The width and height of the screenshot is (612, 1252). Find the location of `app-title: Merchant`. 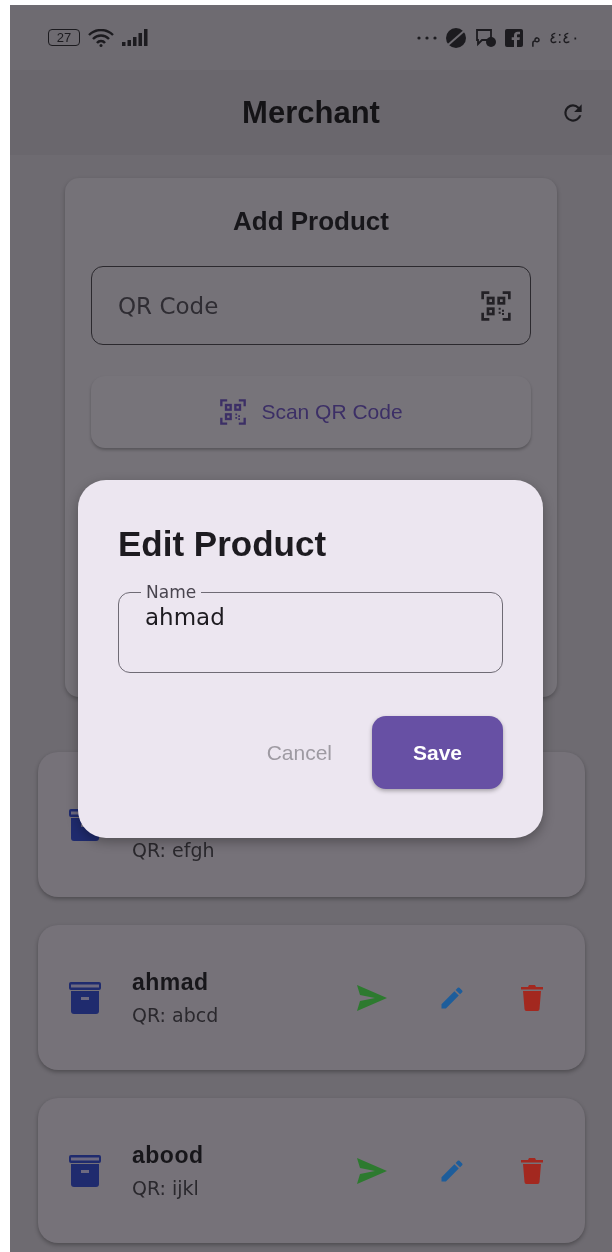

app-title: Merchant is located at coordinates (311, 112).